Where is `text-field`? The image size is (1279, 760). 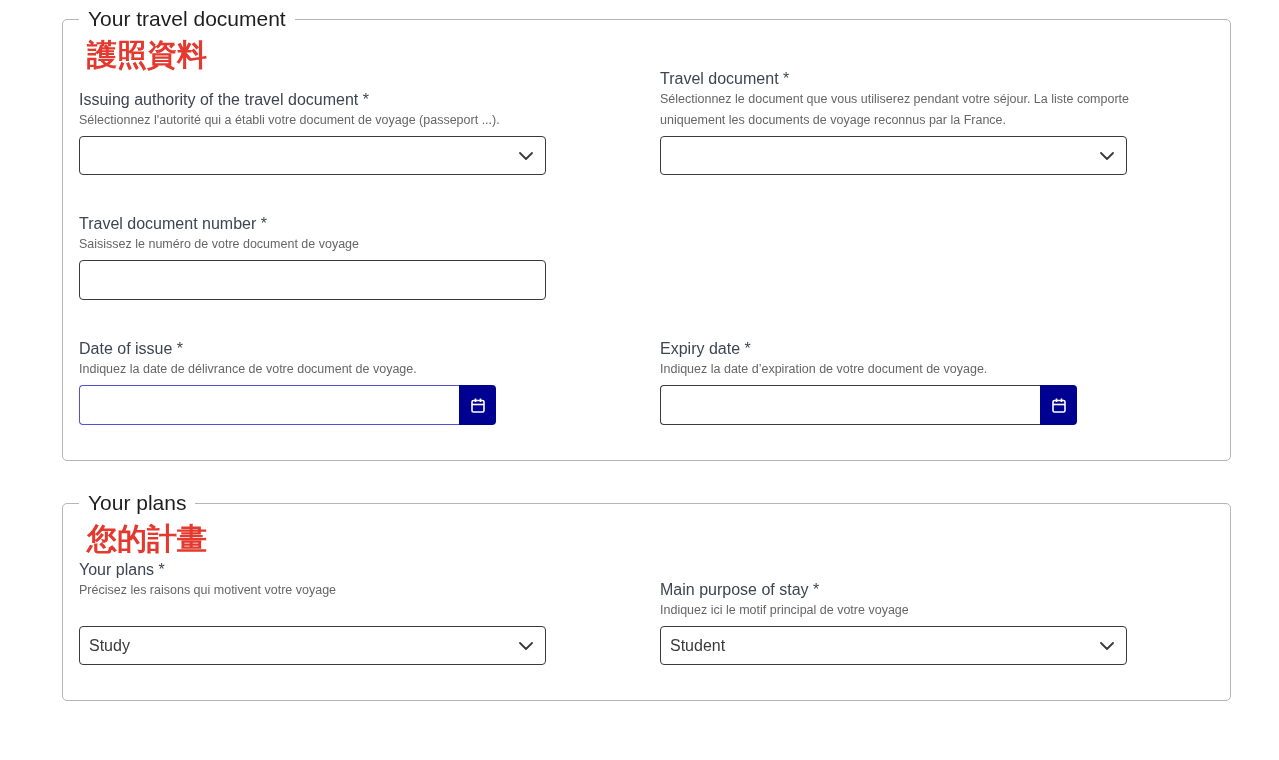
text-field is located at coordinates (312, 280).